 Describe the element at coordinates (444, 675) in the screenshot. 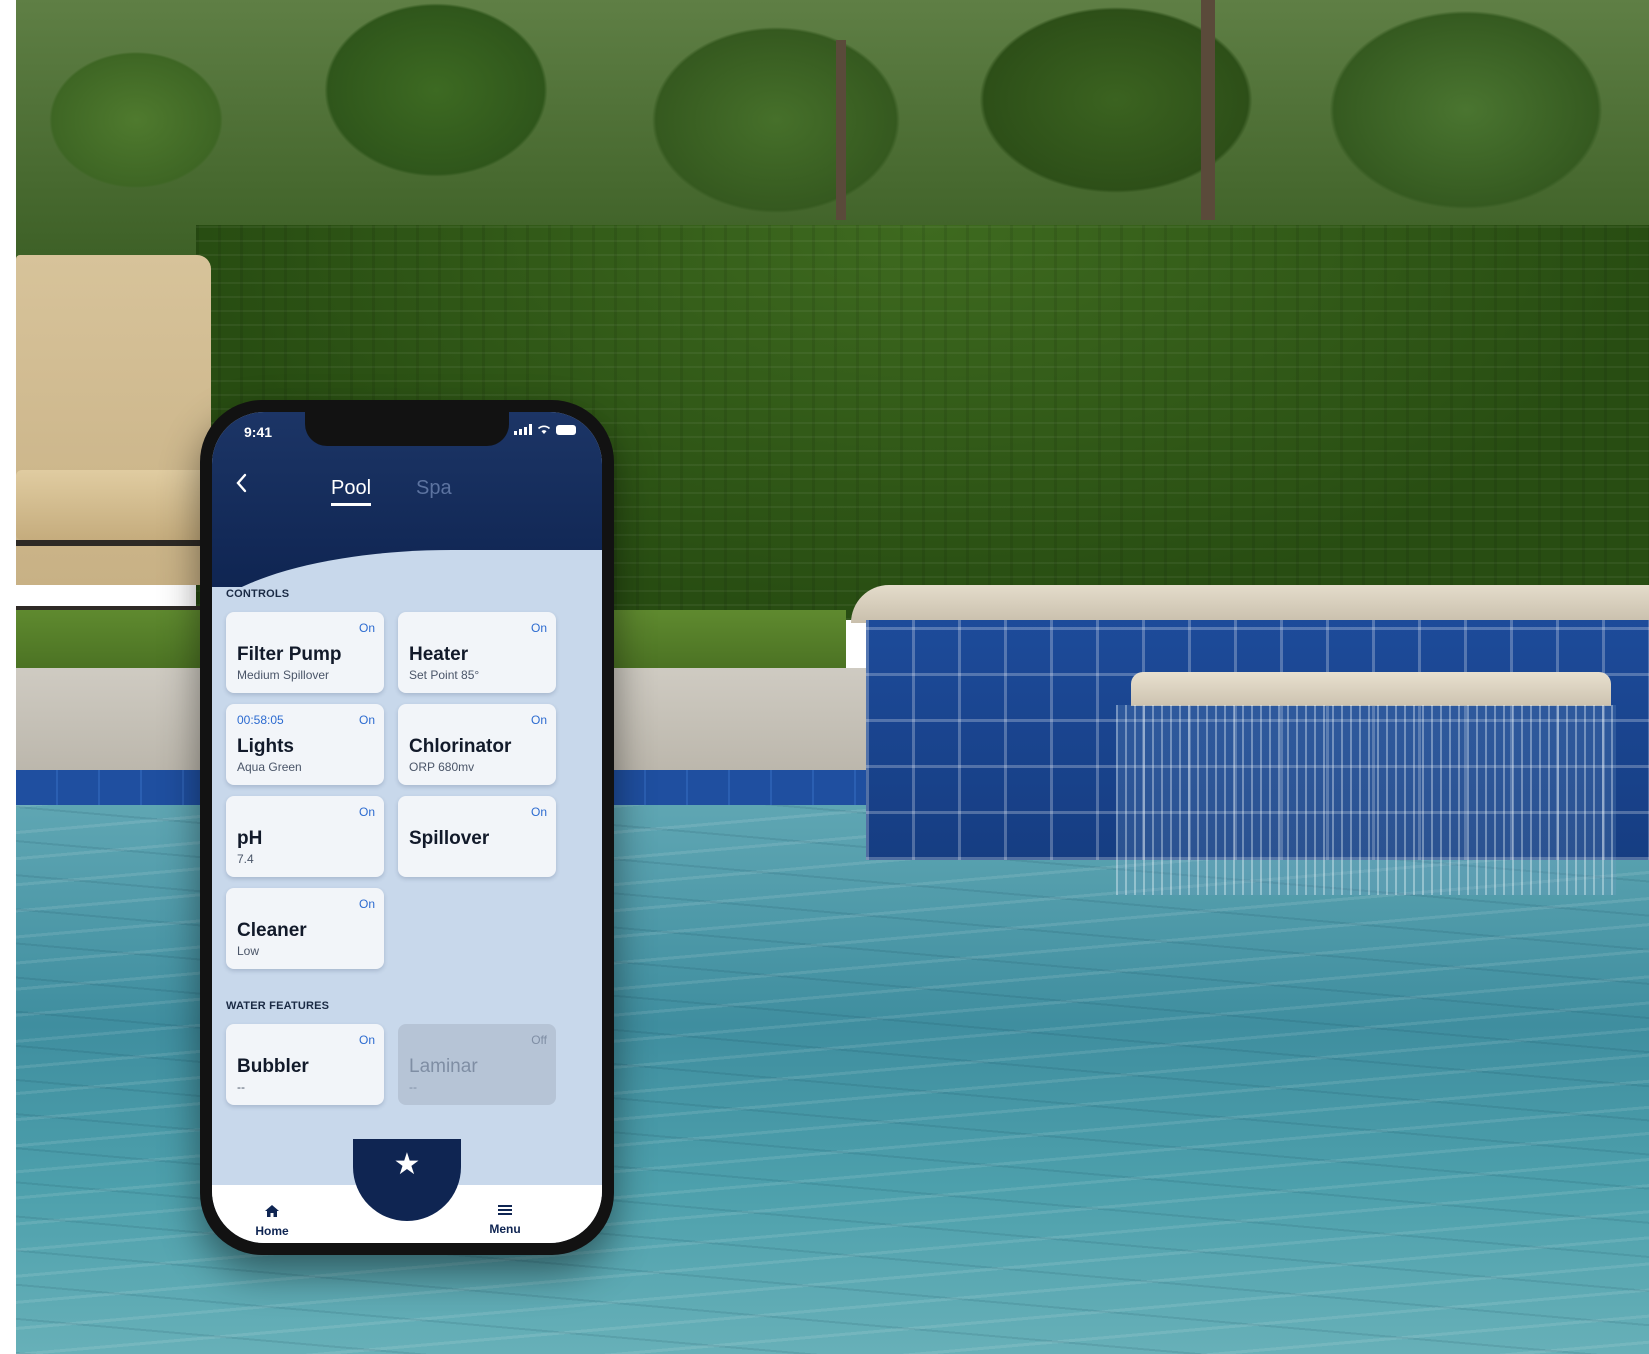

I see `card-subtitle: Set Point 85°` at that location.